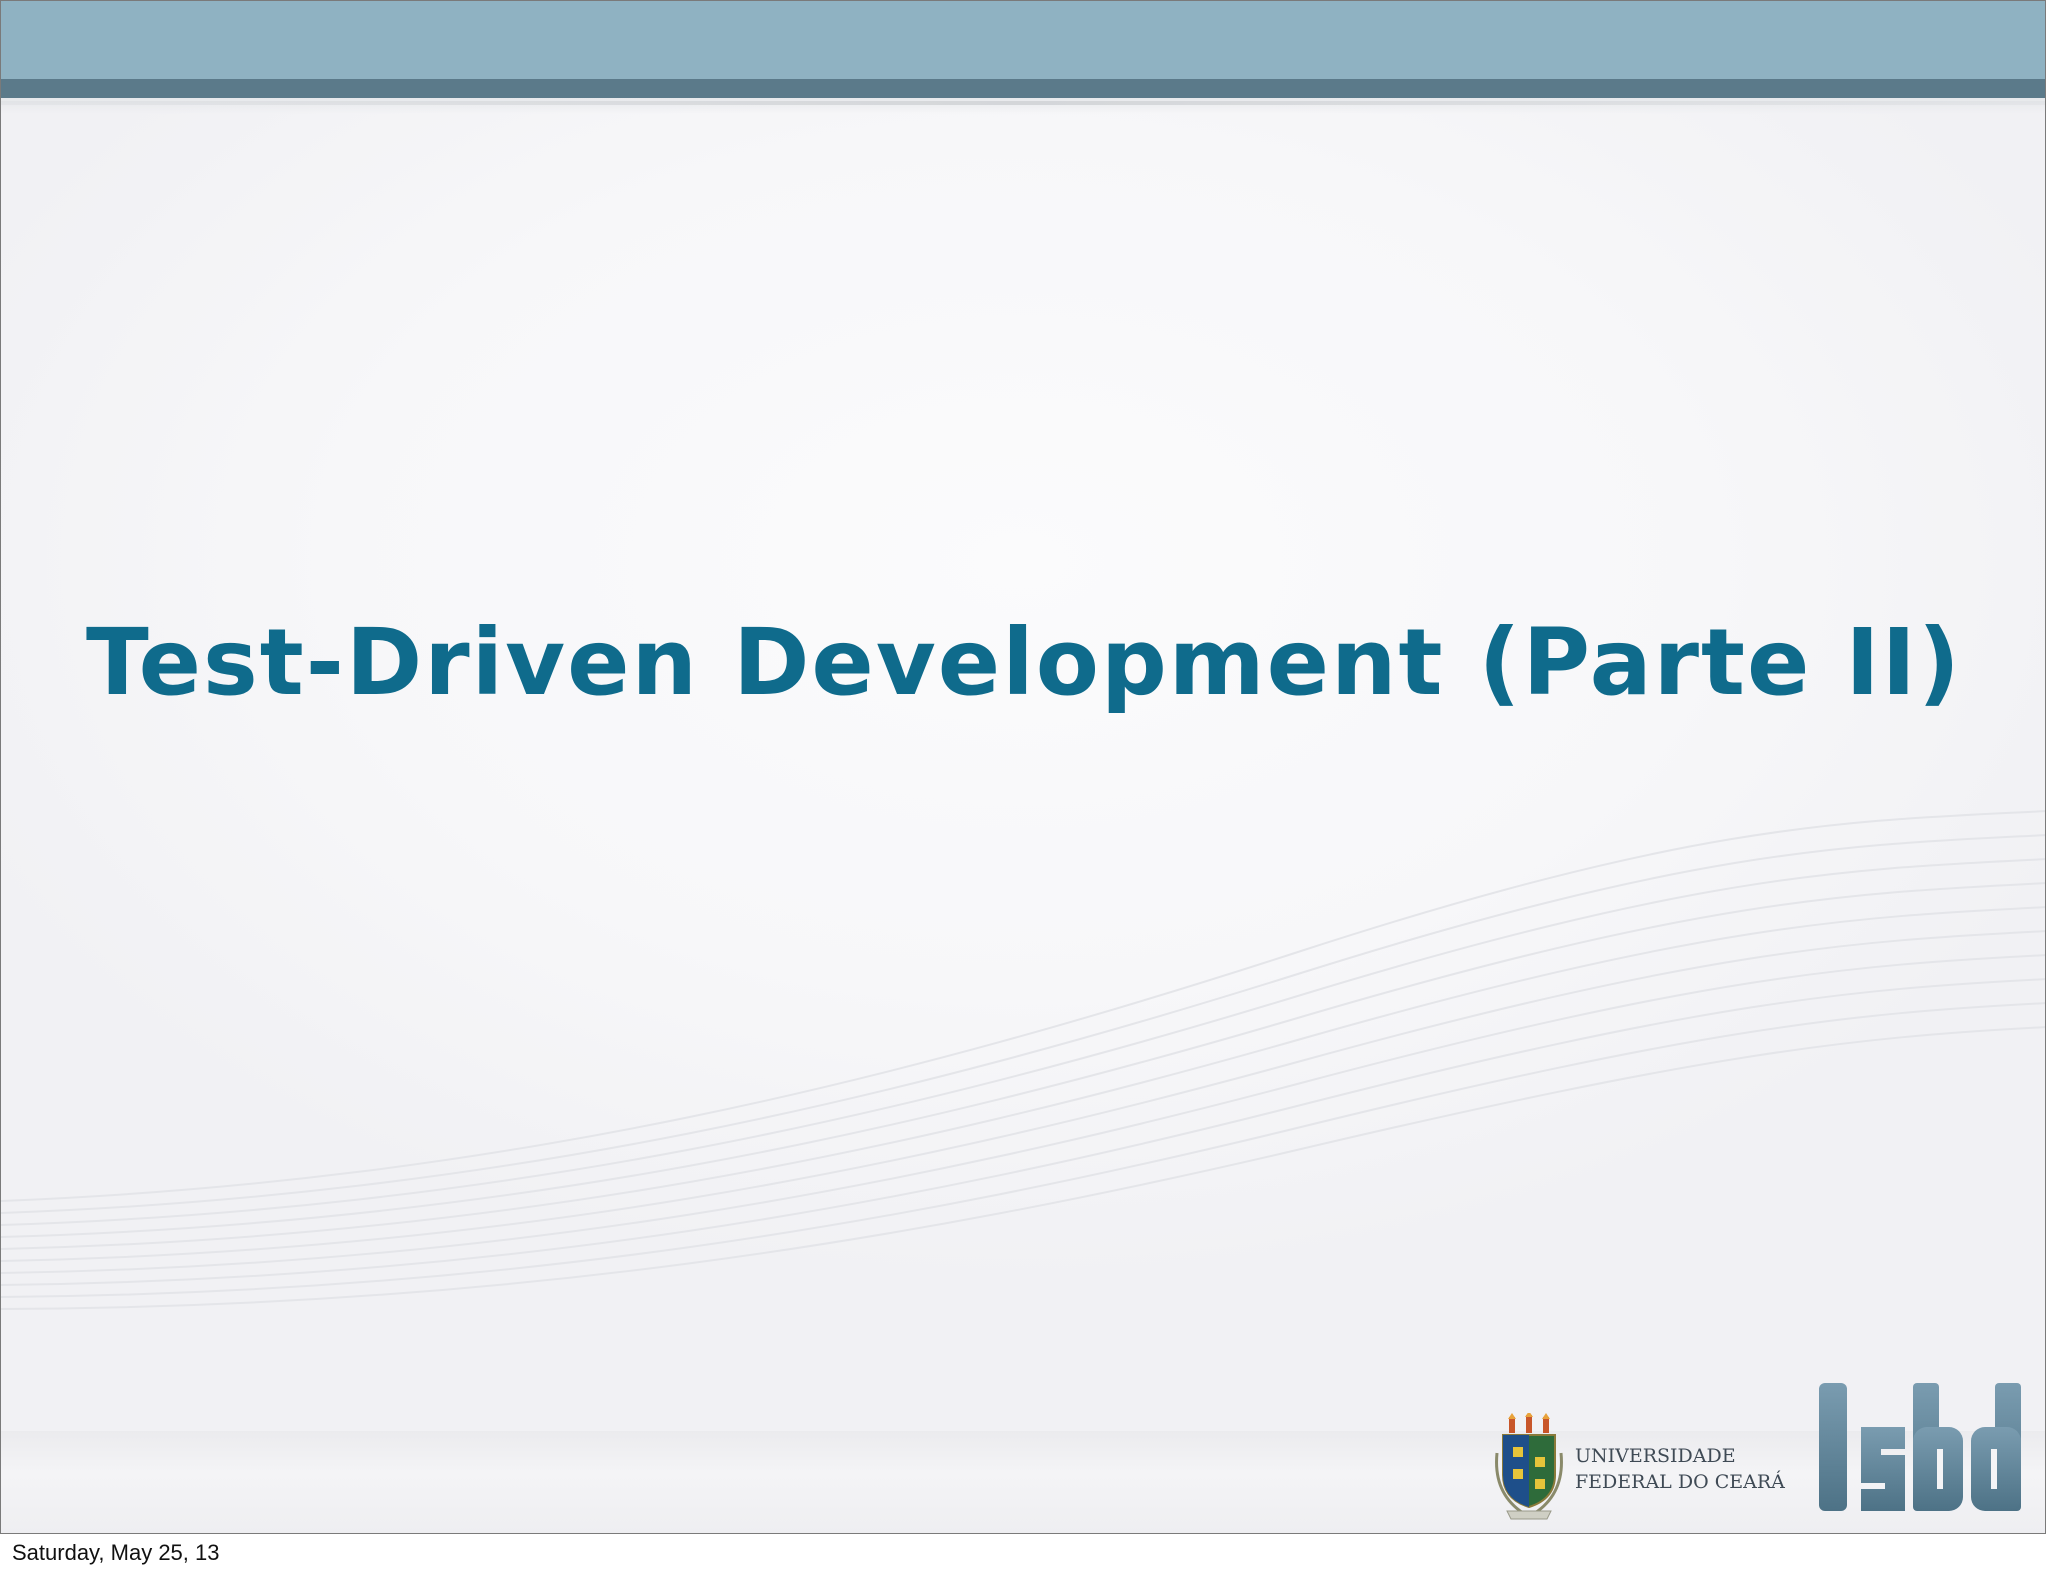  I want to click on ufc-wordmark: UNIVERSIDADE FEDERAL DO CEARÁ, so click(1680, 1469).